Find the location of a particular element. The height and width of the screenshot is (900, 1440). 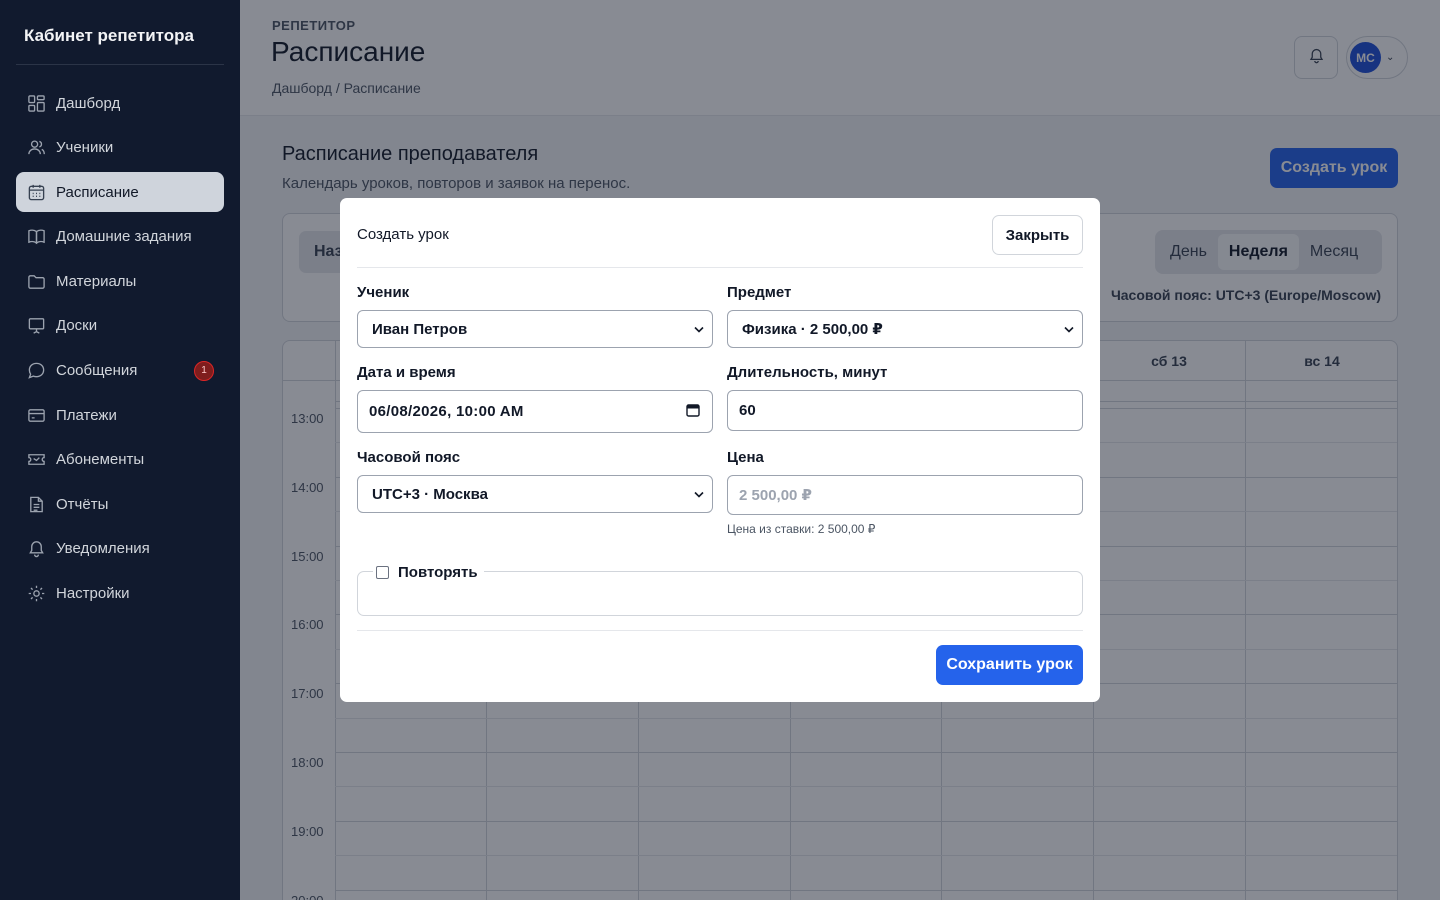

price-placeholder: 2 500,00 ₽ is located at coordinates (775, 495).